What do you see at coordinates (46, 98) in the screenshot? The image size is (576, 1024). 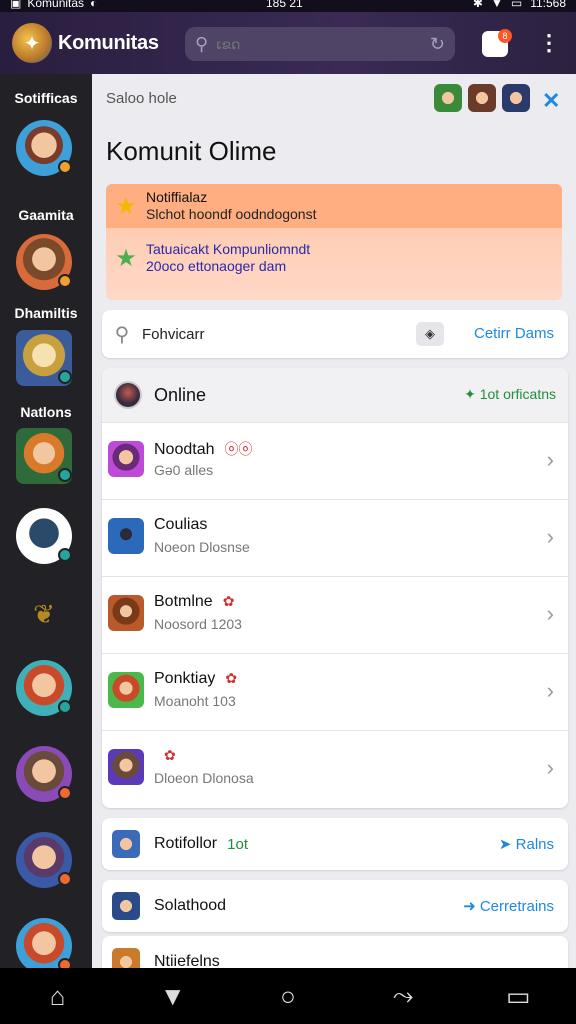 I see `sidebar-label-1: Sotifficas` at bounding box center [46, 98].